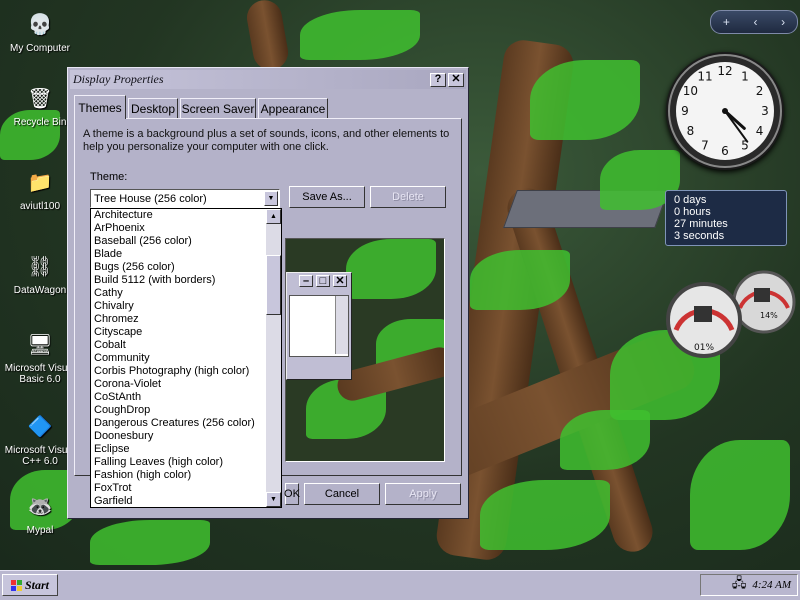  What do you see at coordinates (273, 285) in the screenshot?
I see `scroll-thumb` at bounding box center [273, 285].